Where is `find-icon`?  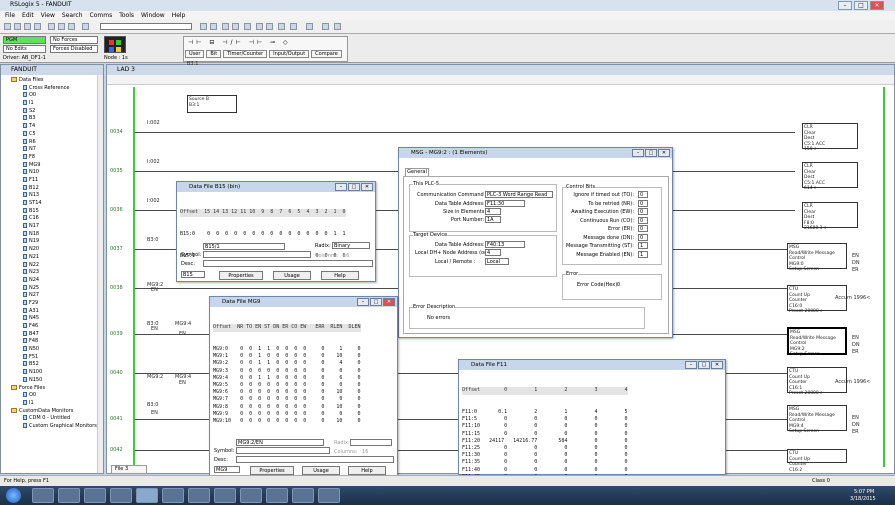
find-icon is located at coordinates (225, 26).